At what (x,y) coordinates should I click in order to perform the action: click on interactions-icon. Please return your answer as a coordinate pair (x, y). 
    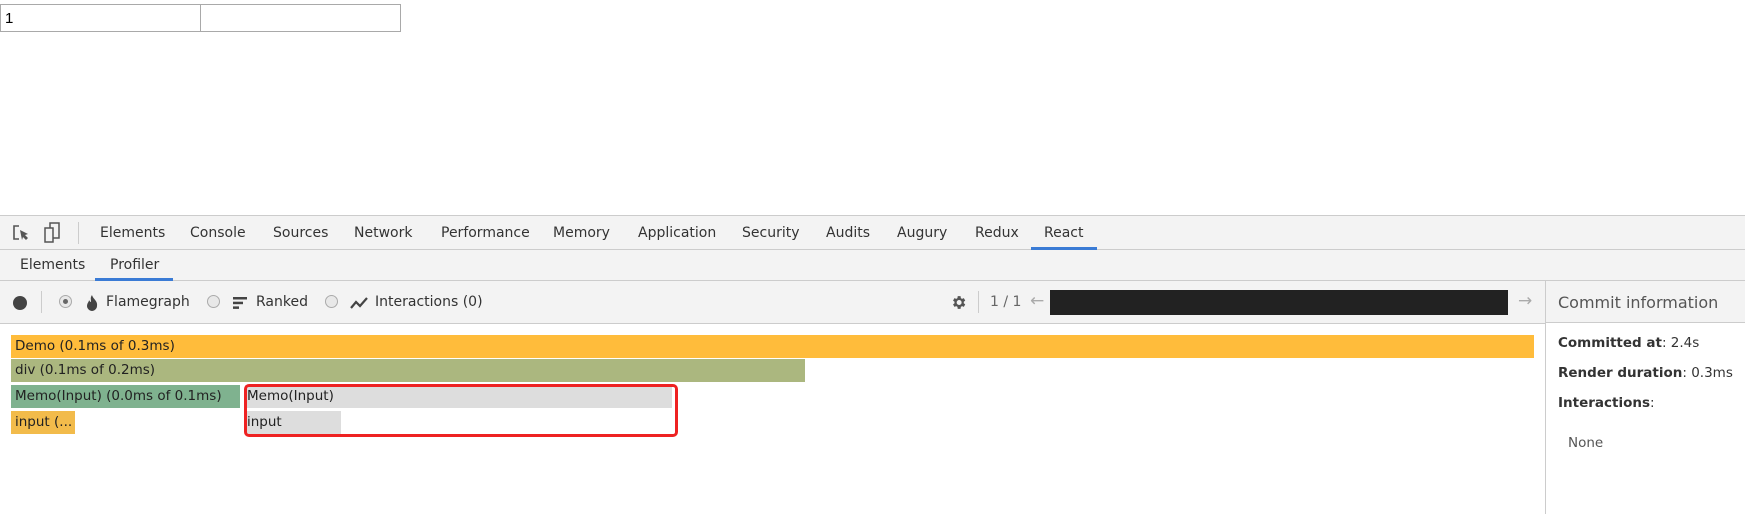
    Looking at the image, I should click on (359, 303).